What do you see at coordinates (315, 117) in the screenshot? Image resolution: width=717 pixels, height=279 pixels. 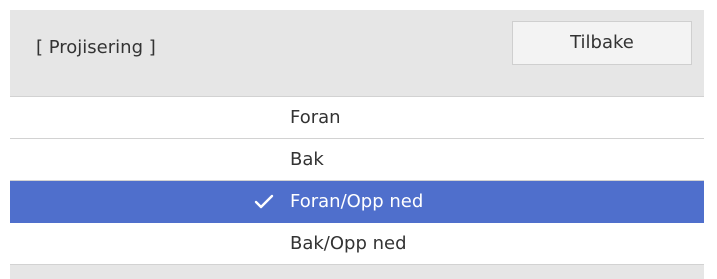 I see `option-label: Foran` at bounding box center [315, 117].